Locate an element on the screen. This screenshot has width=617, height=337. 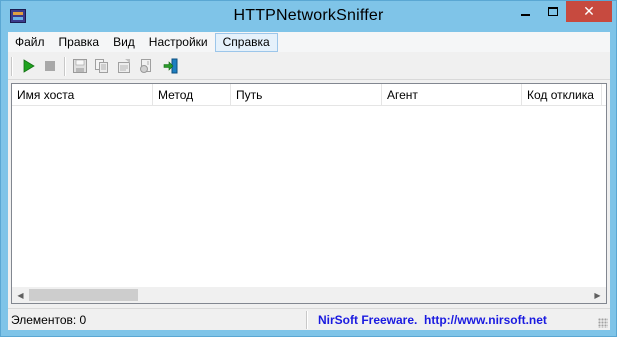
copy-icon is located at coordinates (101, 66).